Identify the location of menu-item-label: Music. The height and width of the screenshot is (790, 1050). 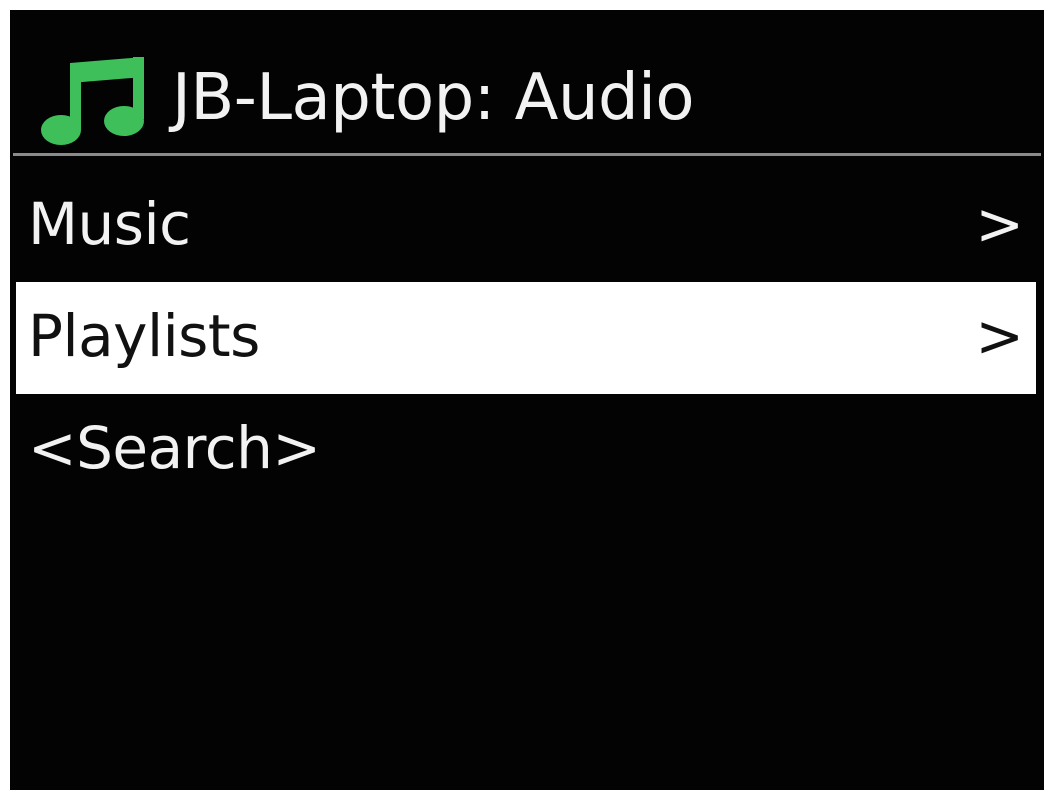
(109, 224).